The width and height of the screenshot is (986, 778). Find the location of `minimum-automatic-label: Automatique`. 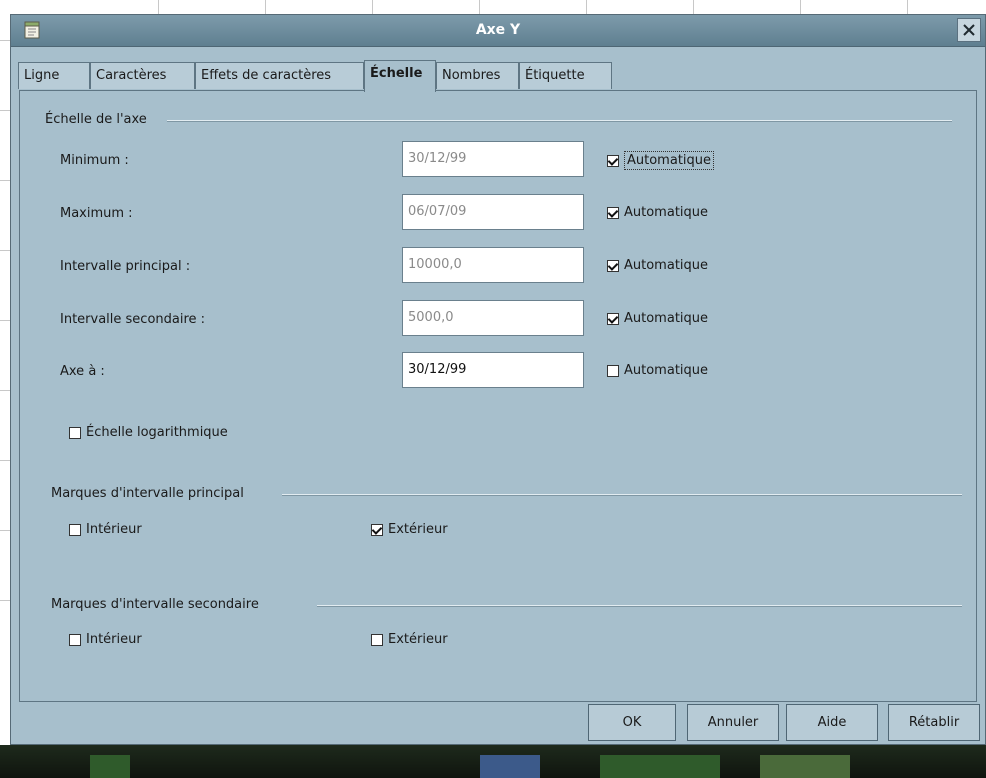

minimum-automatic-label: Automatique is located at coordinates (669, 160).